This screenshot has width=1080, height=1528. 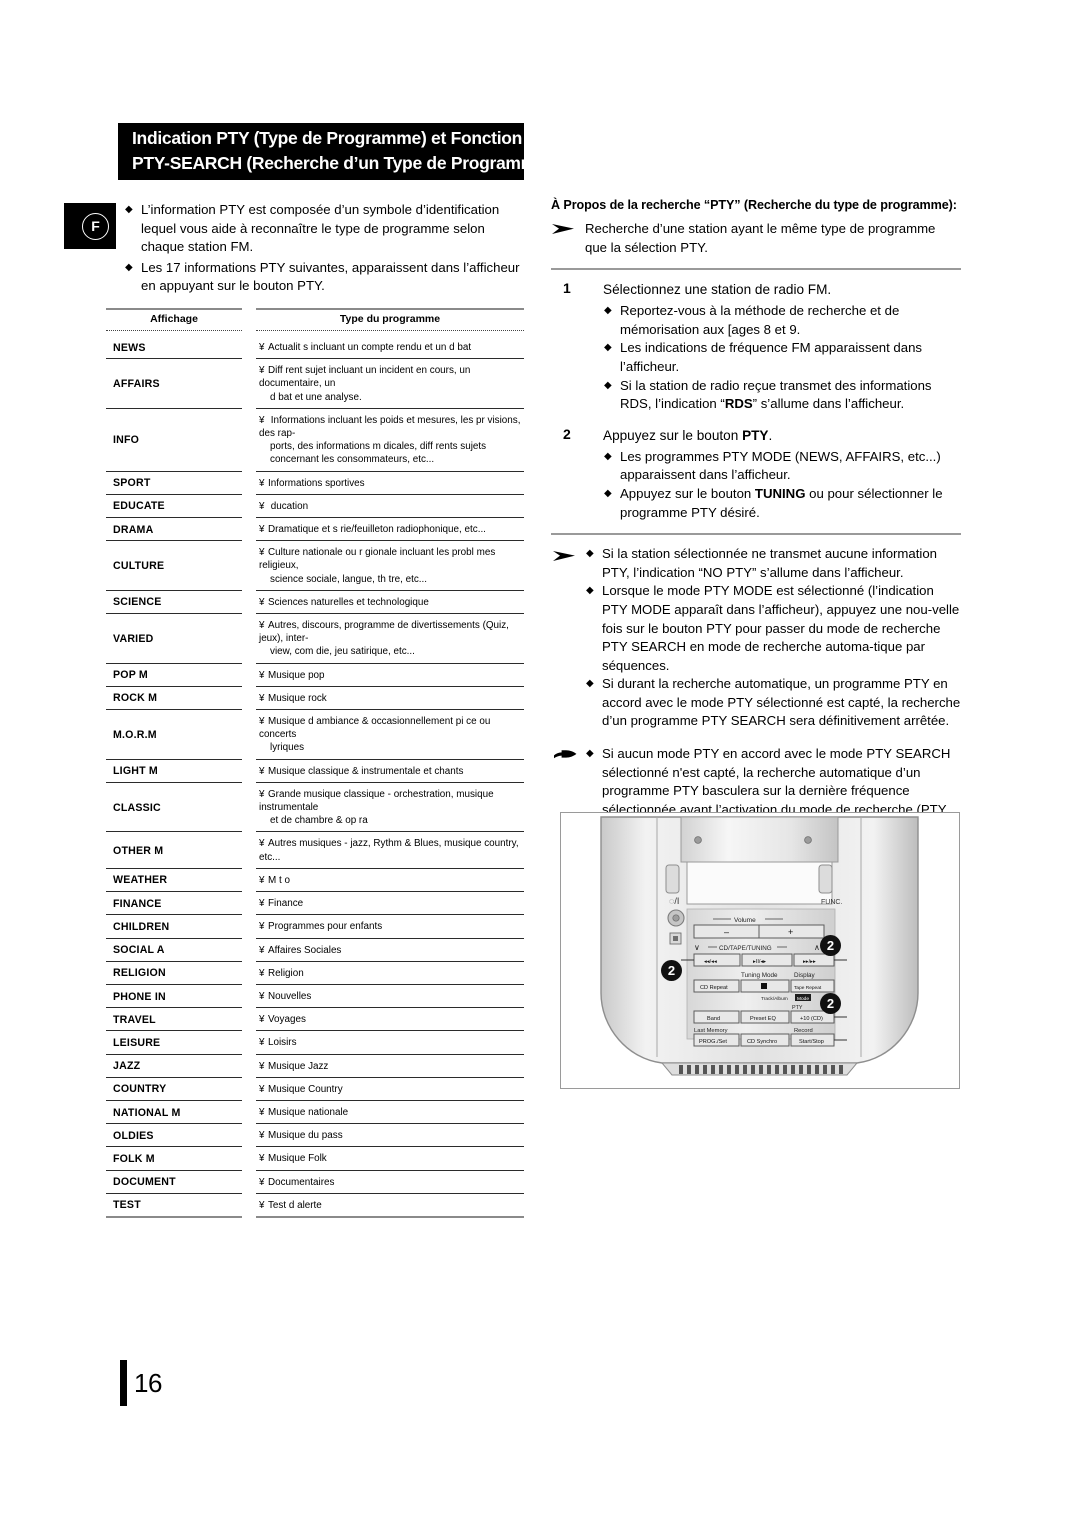 What do you see at coordinates (831, 902) in the screenshot?
I see `func-label: FUNC.` at bounding box center [831, 902].